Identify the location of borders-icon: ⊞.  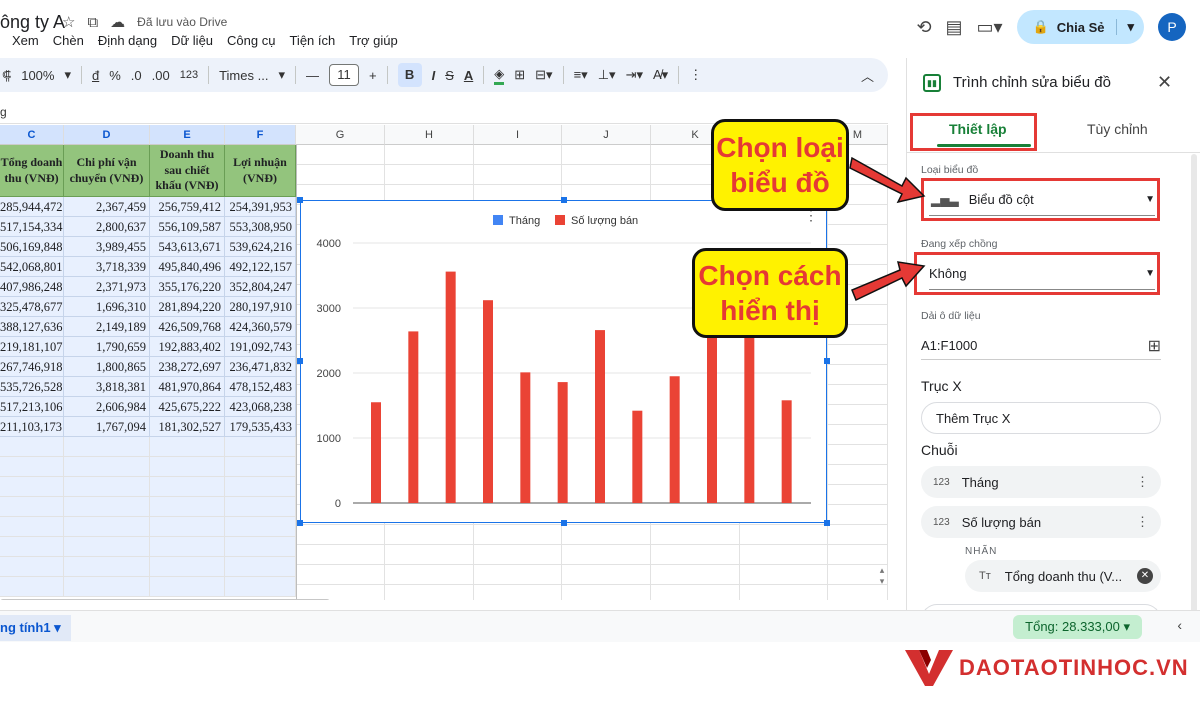
(519, 75).